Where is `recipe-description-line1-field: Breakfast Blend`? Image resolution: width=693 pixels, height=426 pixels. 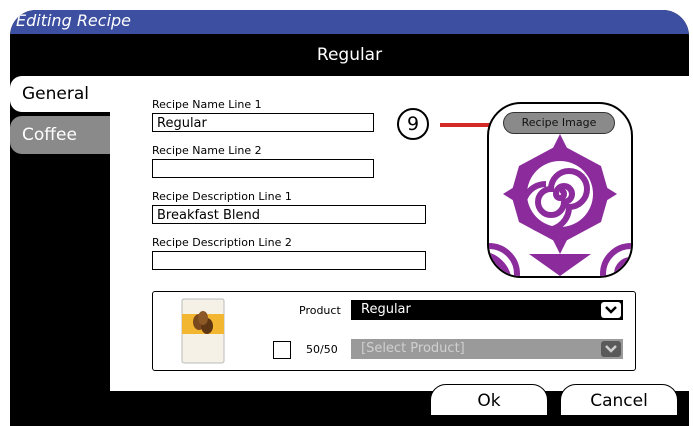
recipe-description-line1-field: Breakfast Blend is located at coordinates (289, 214).